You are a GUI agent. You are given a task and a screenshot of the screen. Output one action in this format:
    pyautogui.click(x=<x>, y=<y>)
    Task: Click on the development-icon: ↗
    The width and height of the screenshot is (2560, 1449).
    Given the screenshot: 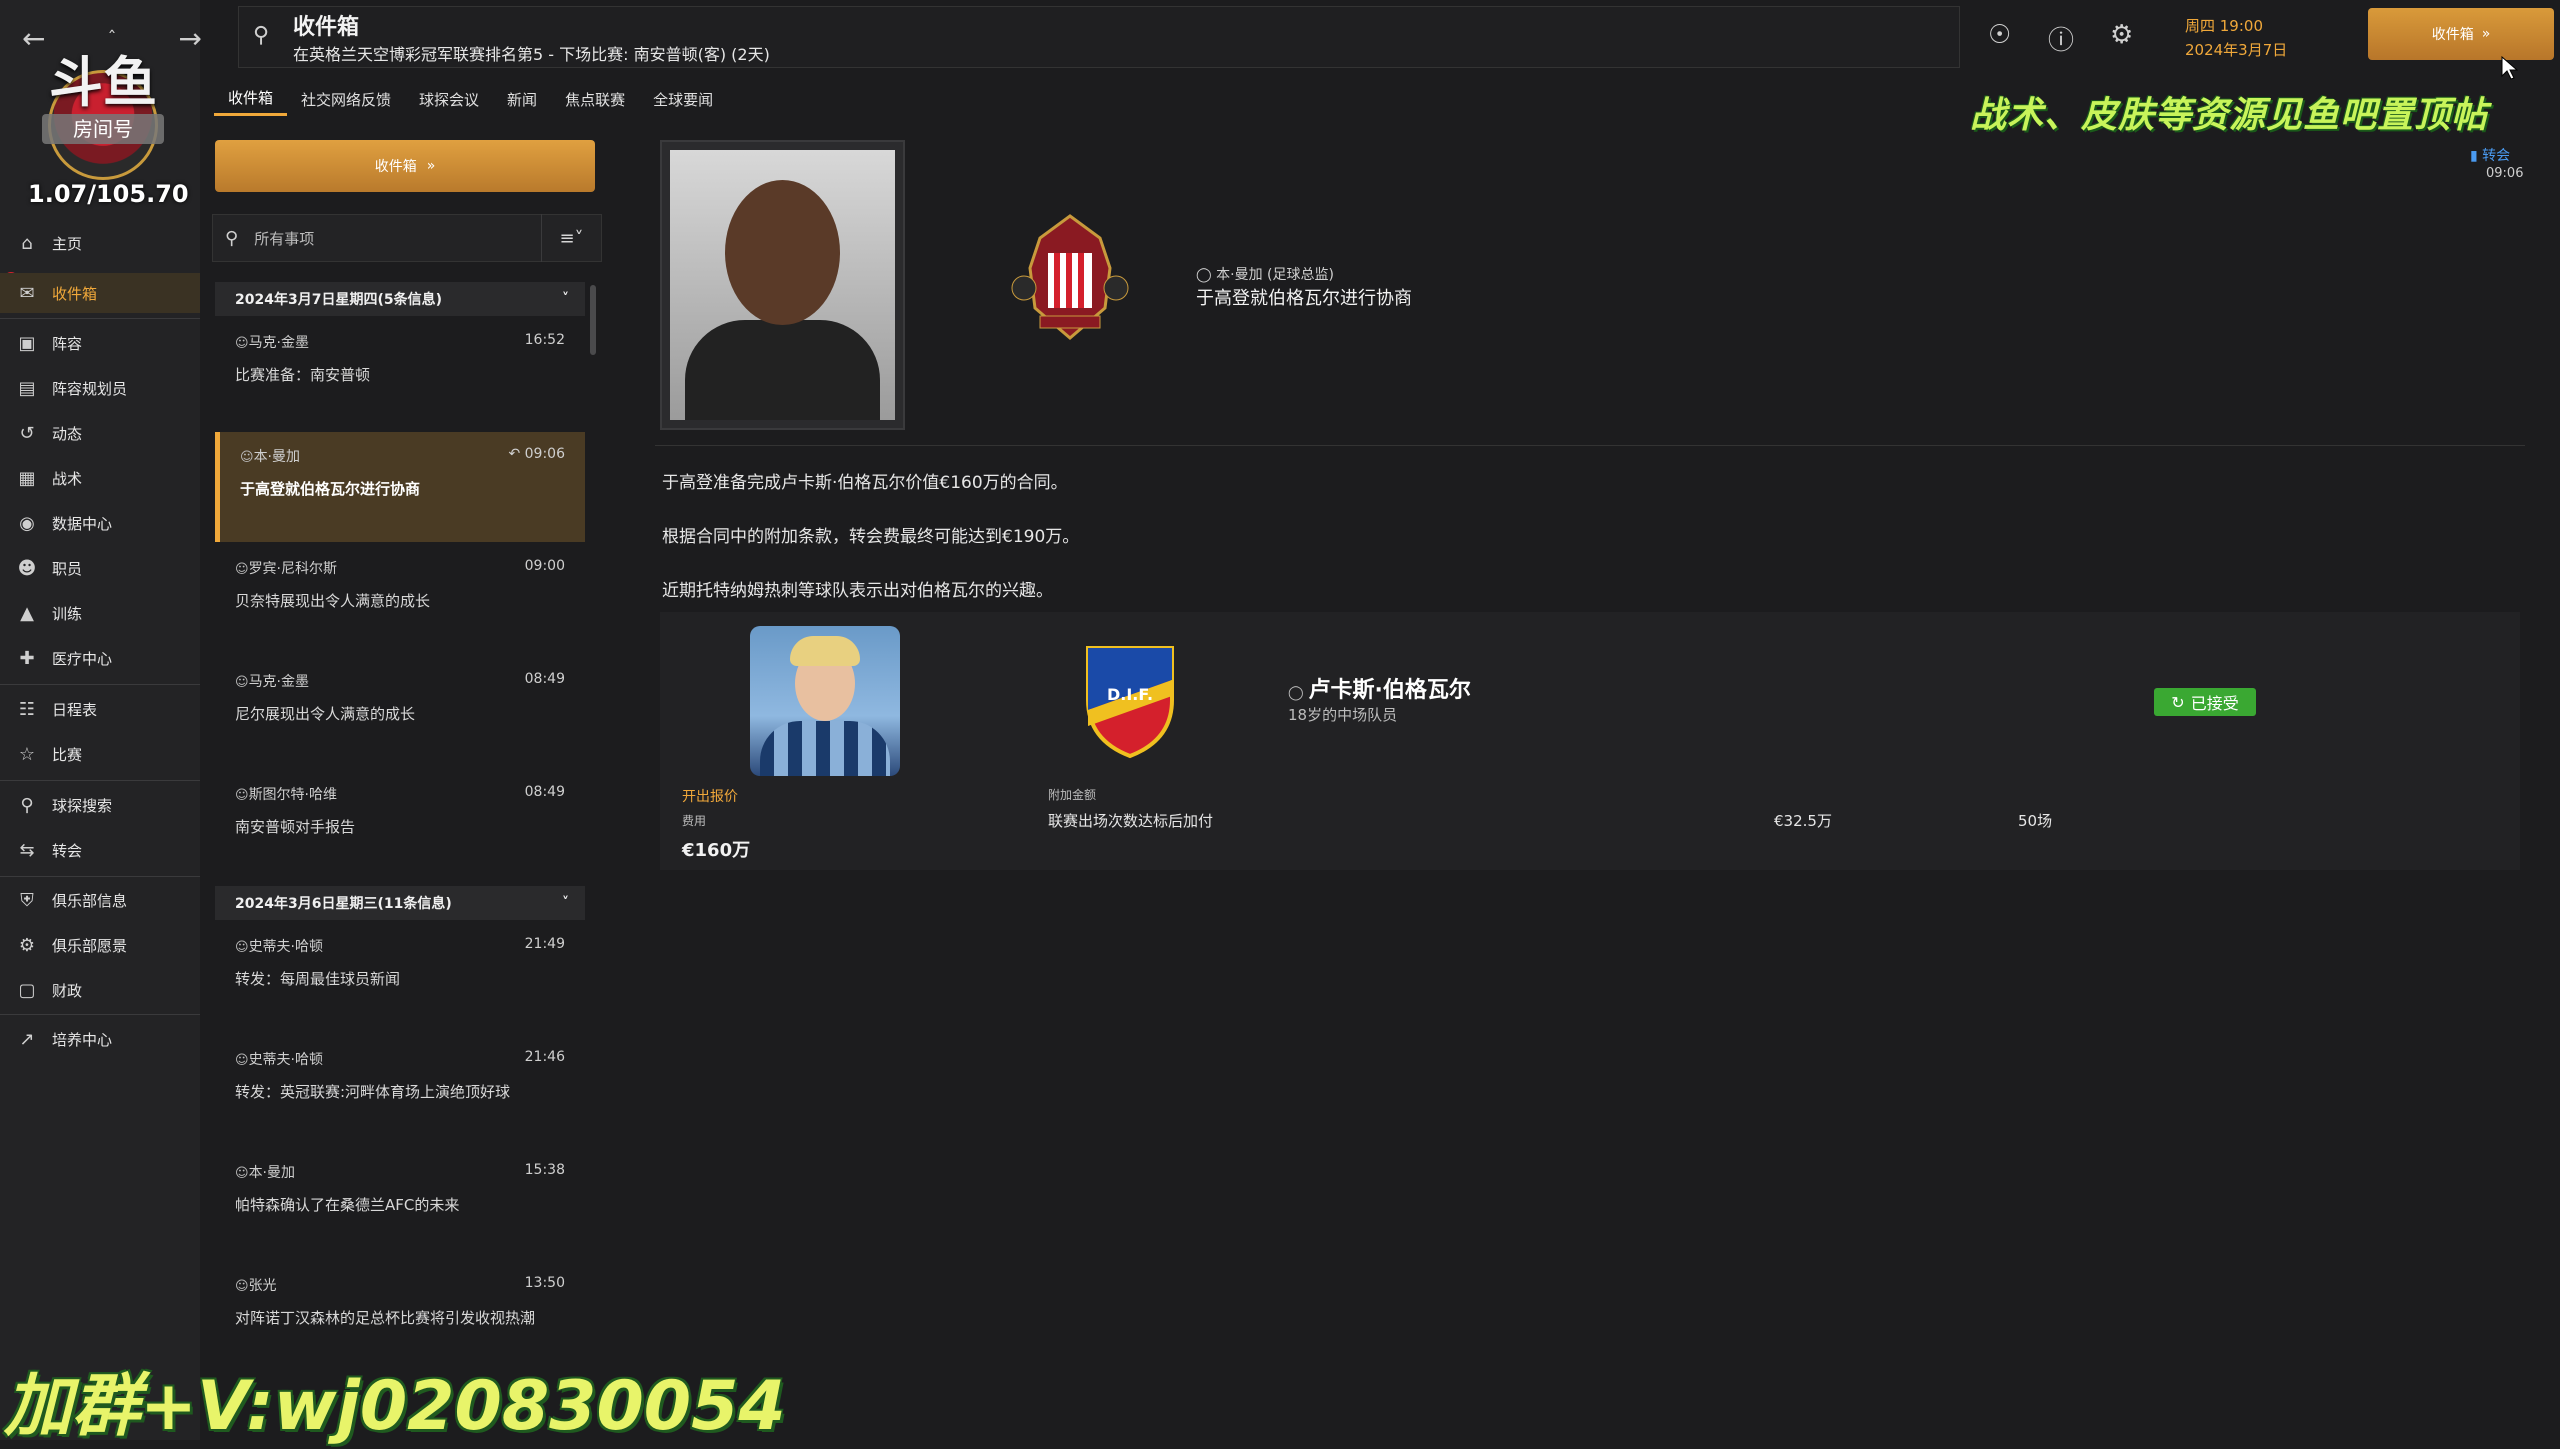 What is the action you would take?
    pyautogui.click(x=27, y=1039)
    